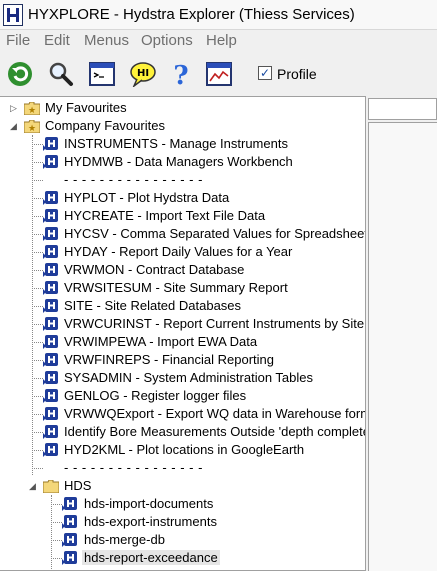 This screenshot has width=437, height=571. I want to click on tree-item-hds-import-documents: hds-import-documents, so click(182, 504).